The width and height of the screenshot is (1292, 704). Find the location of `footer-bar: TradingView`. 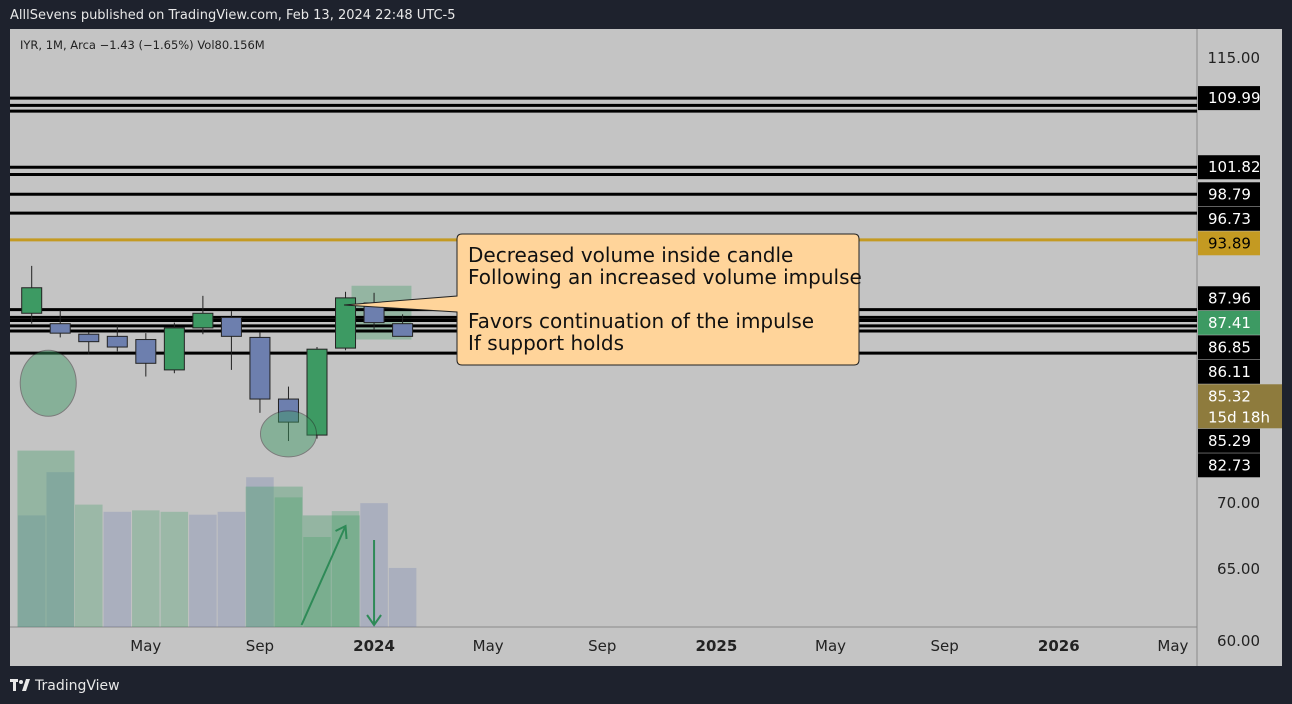

footer-bar: TradingView is located at coordinates (646, 688).